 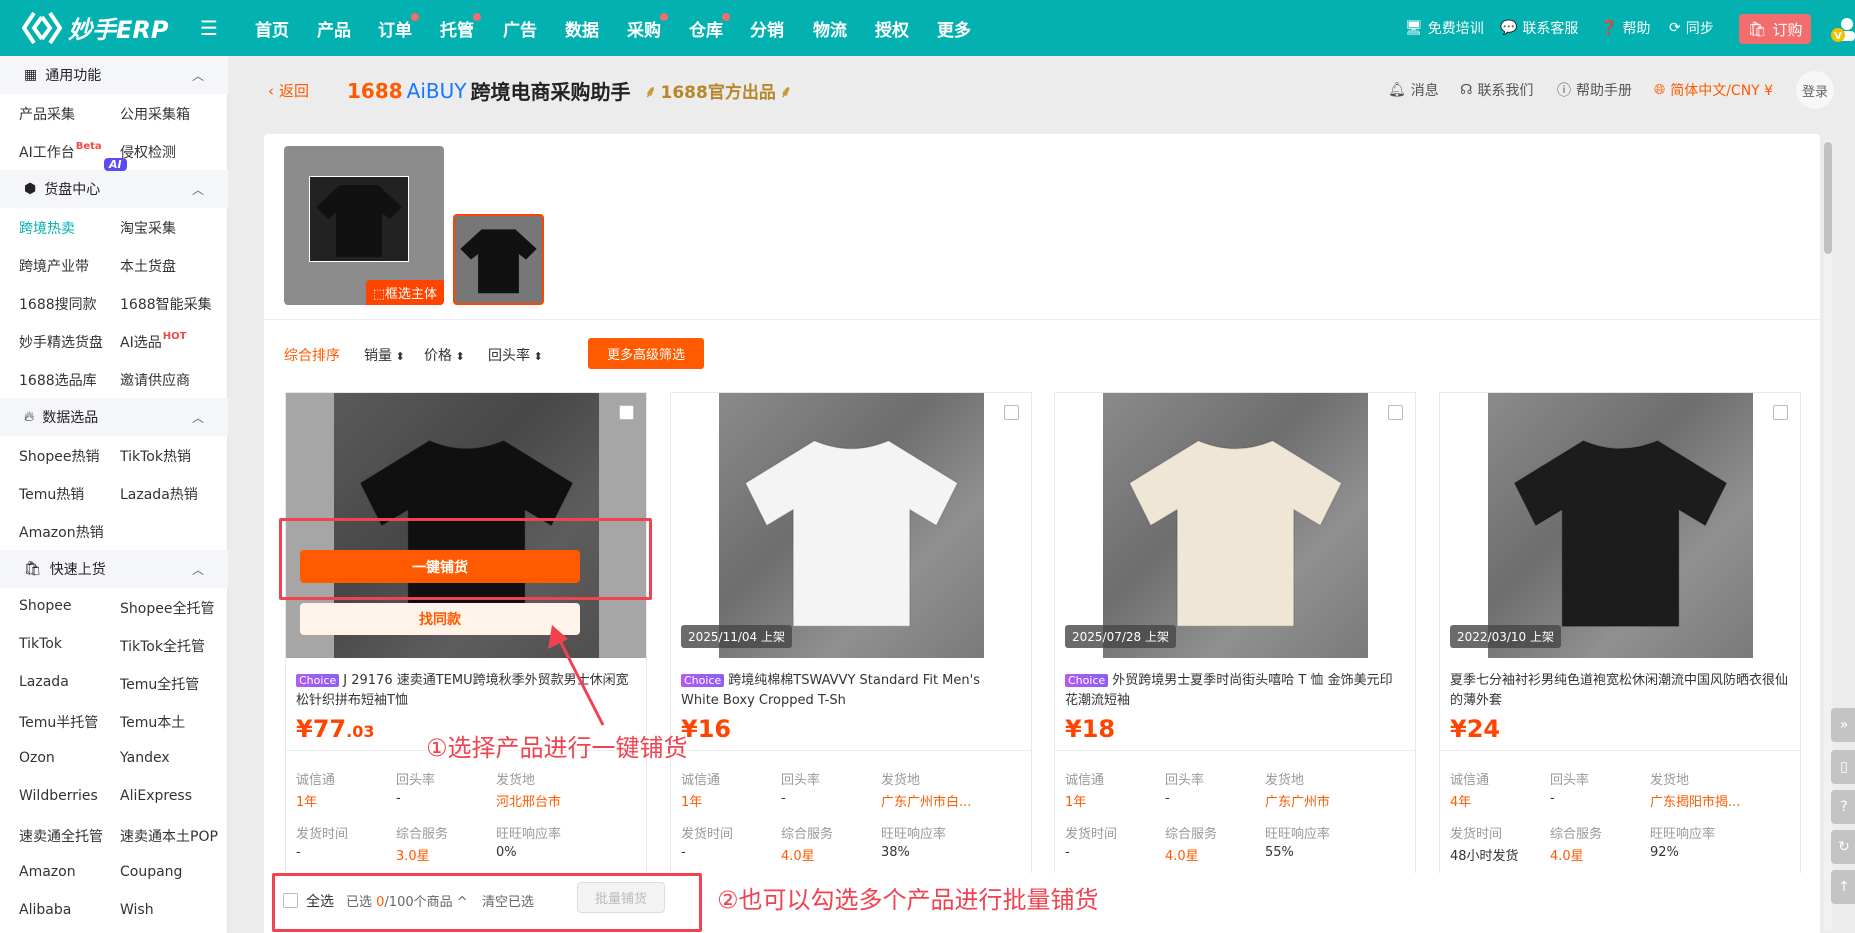 I want to click on nav-item-2: 订单, so click(x=398, y=27).